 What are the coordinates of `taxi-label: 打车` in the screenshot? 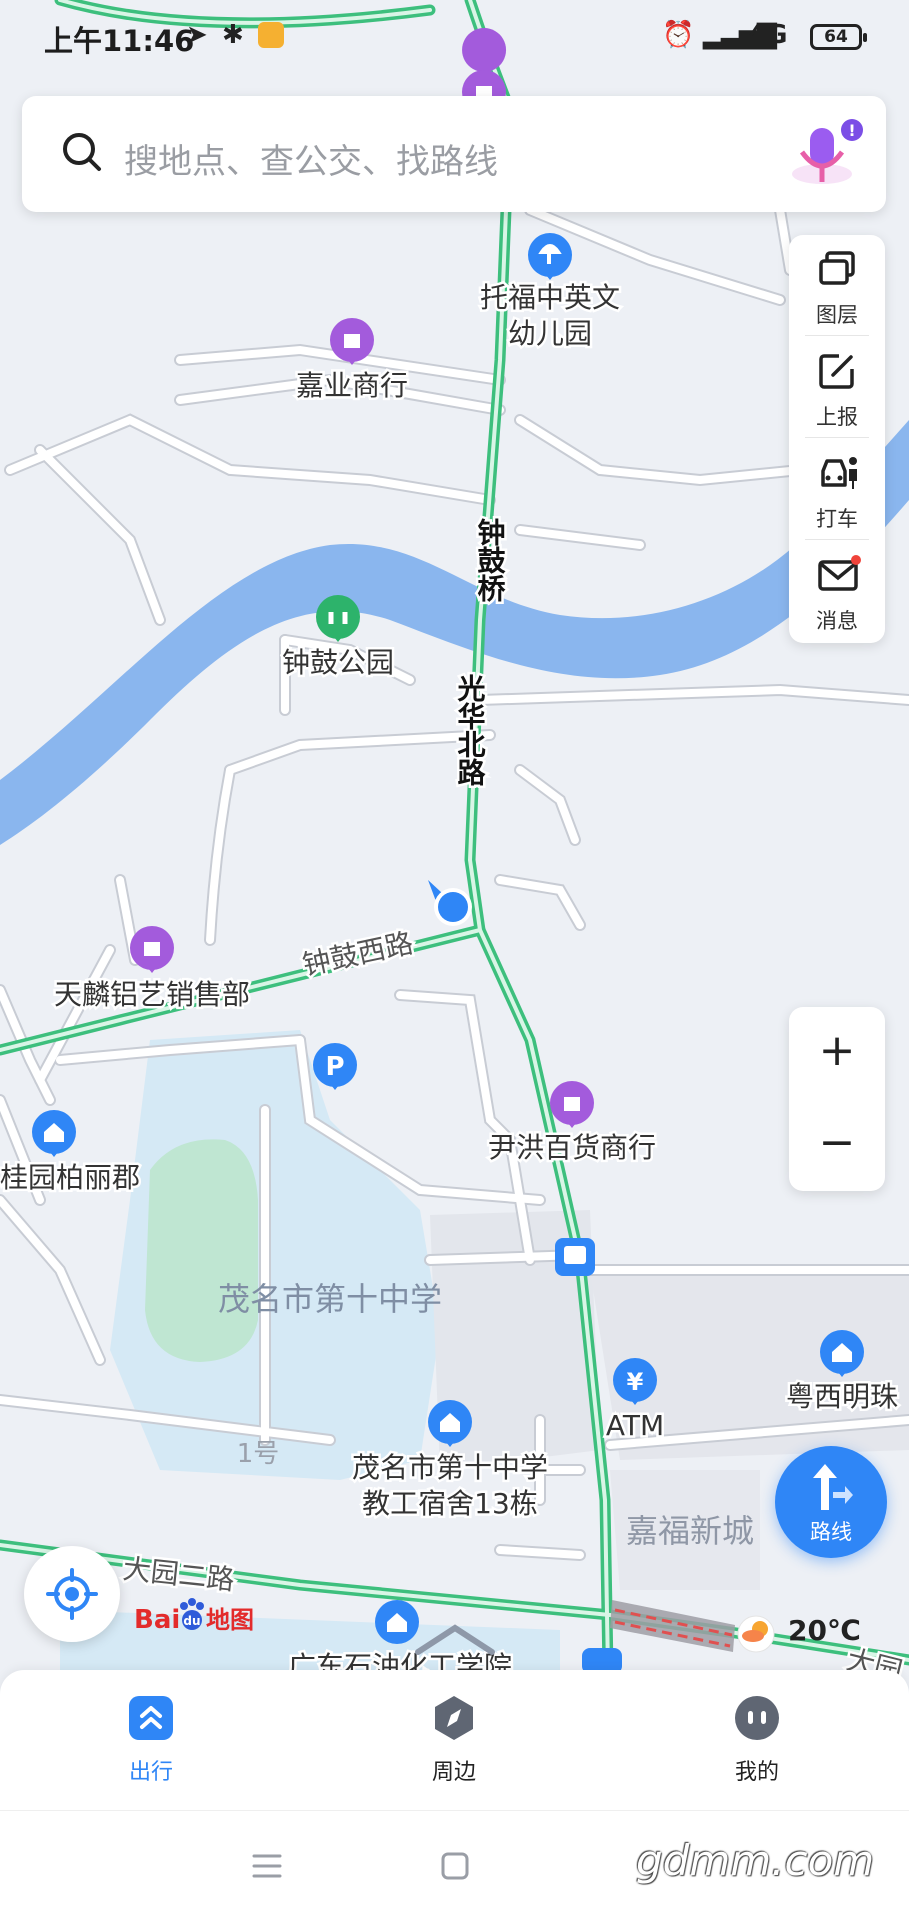 It's located at (837, 519).